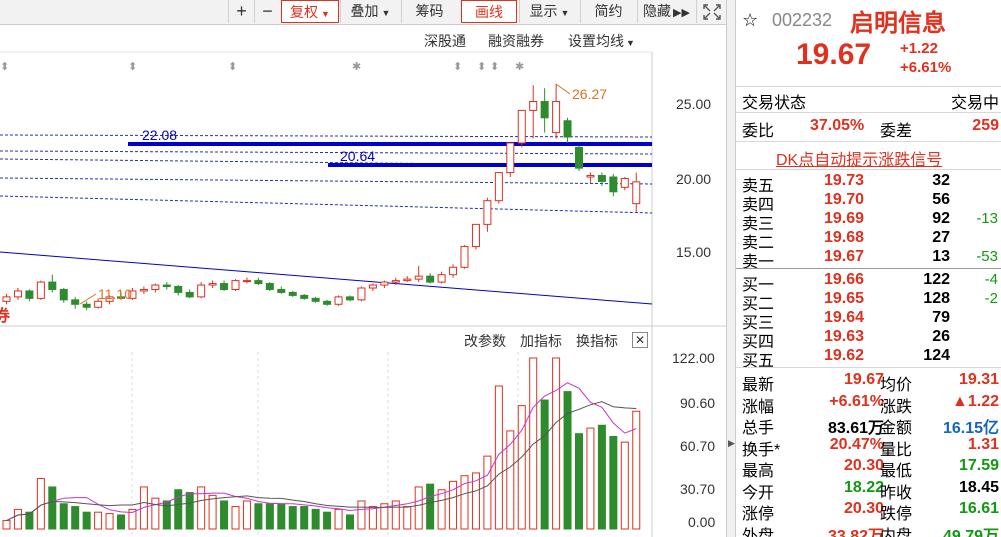  Describe the element at coordinates (693, 104) in the screenshot. I see `price-tick-25: 25.00` at that location.